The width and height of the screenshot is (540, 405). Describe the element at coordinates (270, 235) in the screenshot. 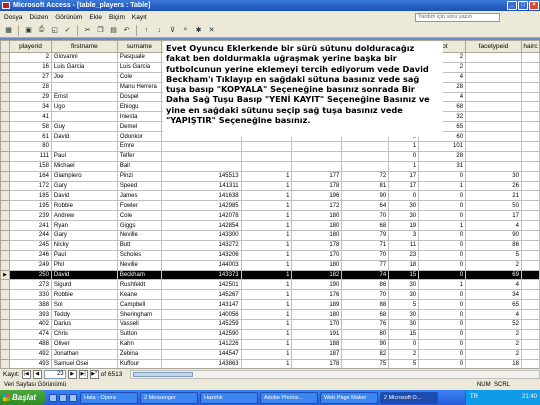

I see `table-row: 244 Gary Neville 143300 1 180 79 3 0 90` at that location.